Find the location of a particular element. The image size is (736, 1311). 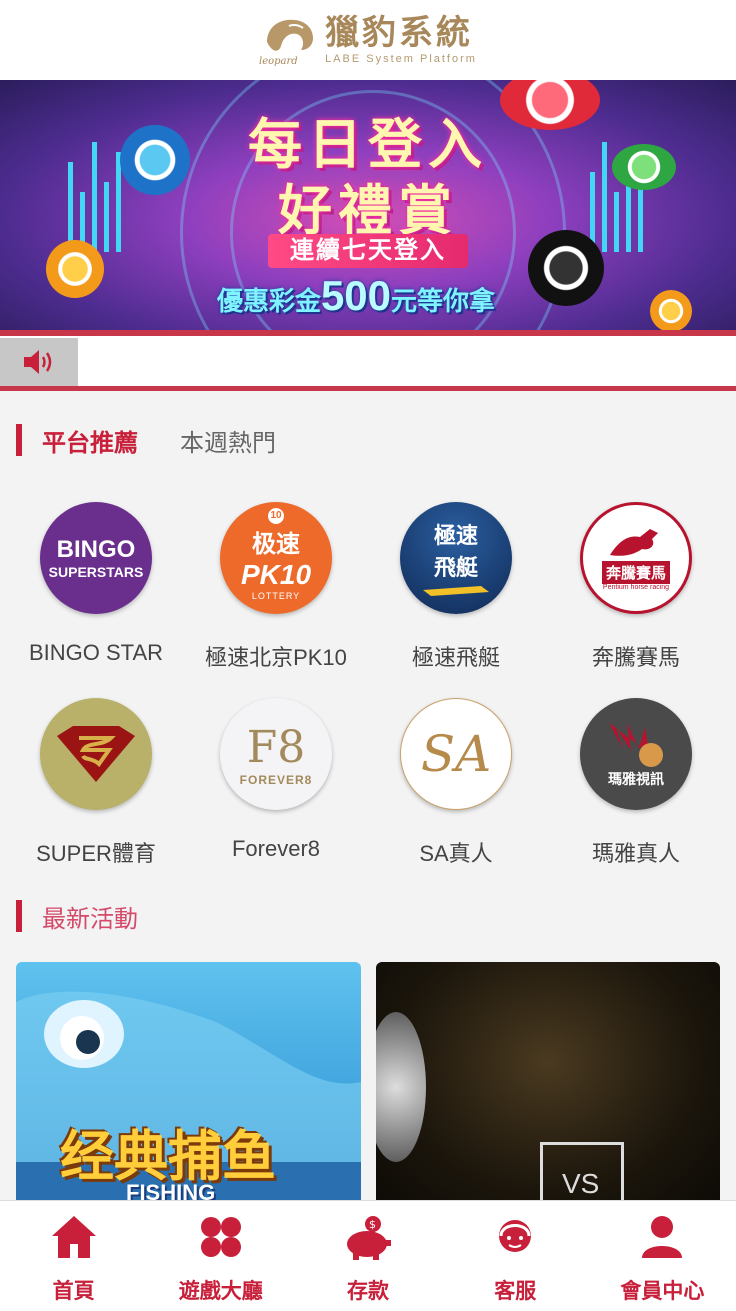

banner-subtitle: 連續七天登入 is located at coordinates (368, 251).